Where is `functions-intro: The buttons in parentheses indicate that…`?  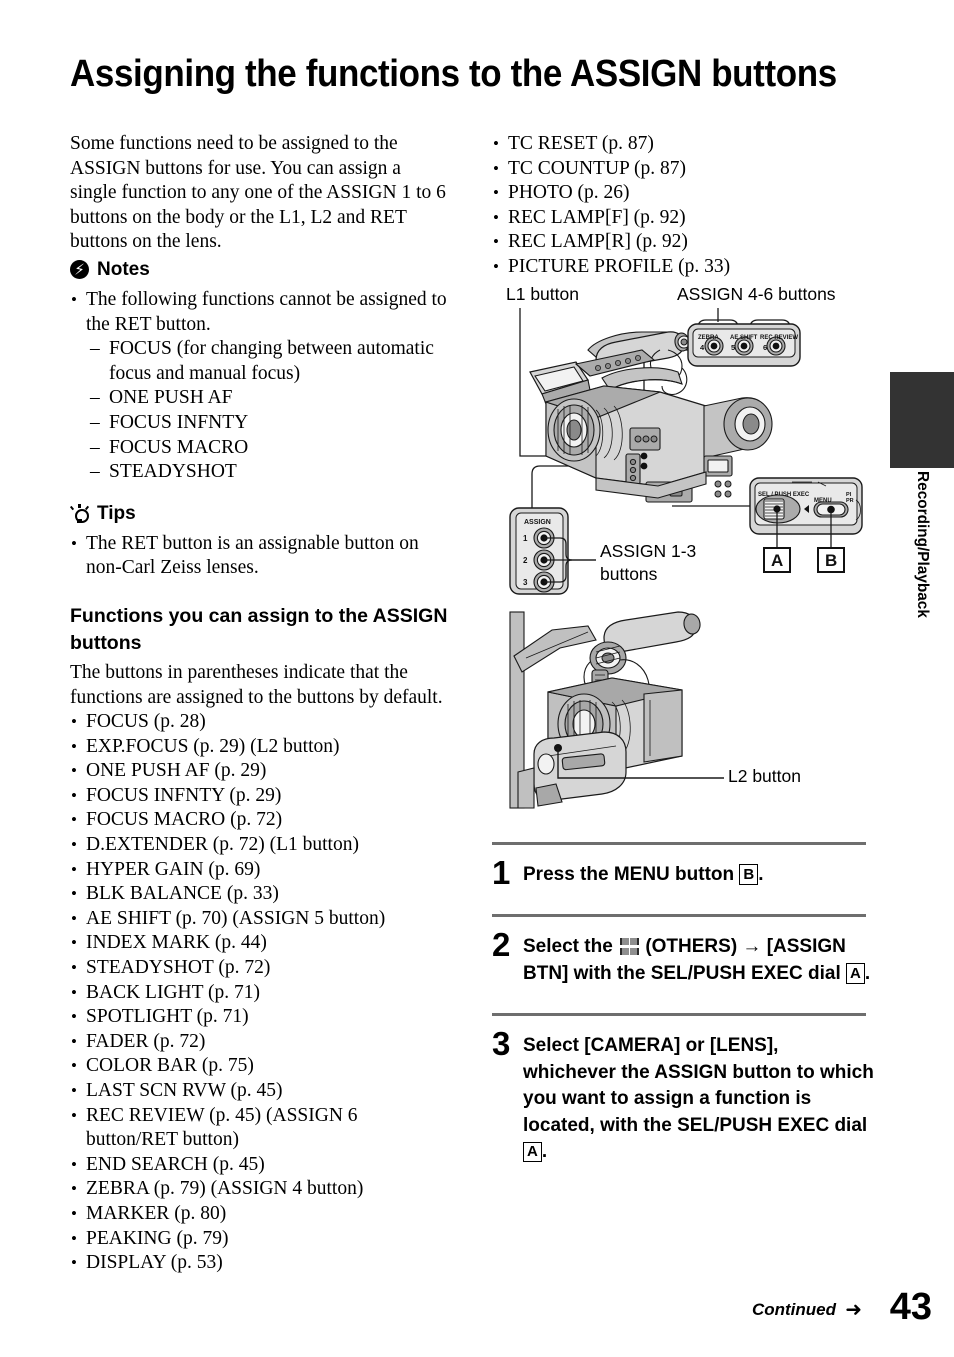 functions-intro: The buttons in parentheses indicate that… is located at coordinates (256, 684).